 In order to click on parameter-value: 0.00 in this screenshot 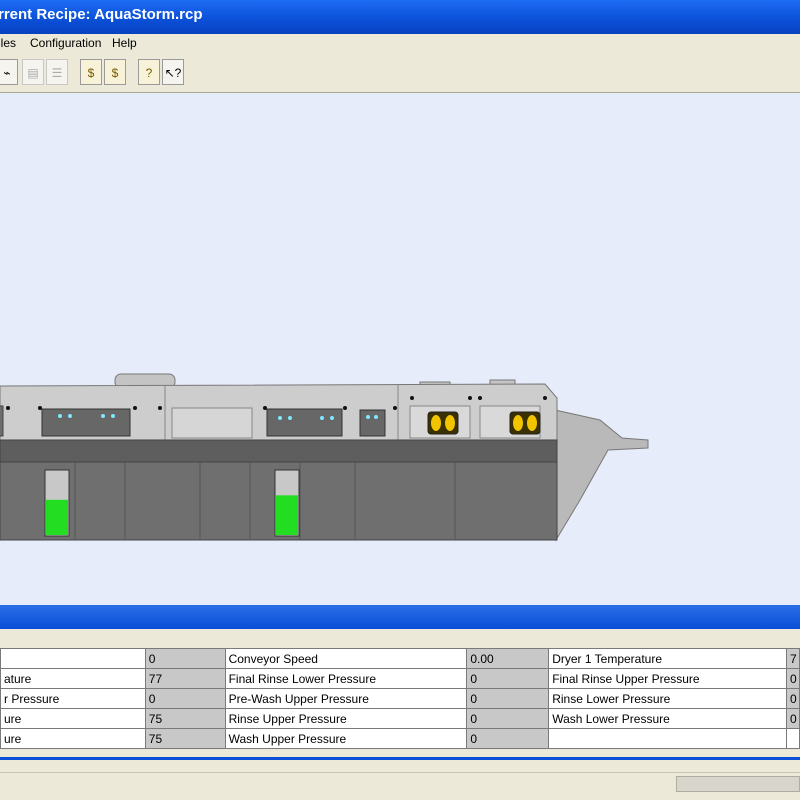, I will do `click(508, 658)`.